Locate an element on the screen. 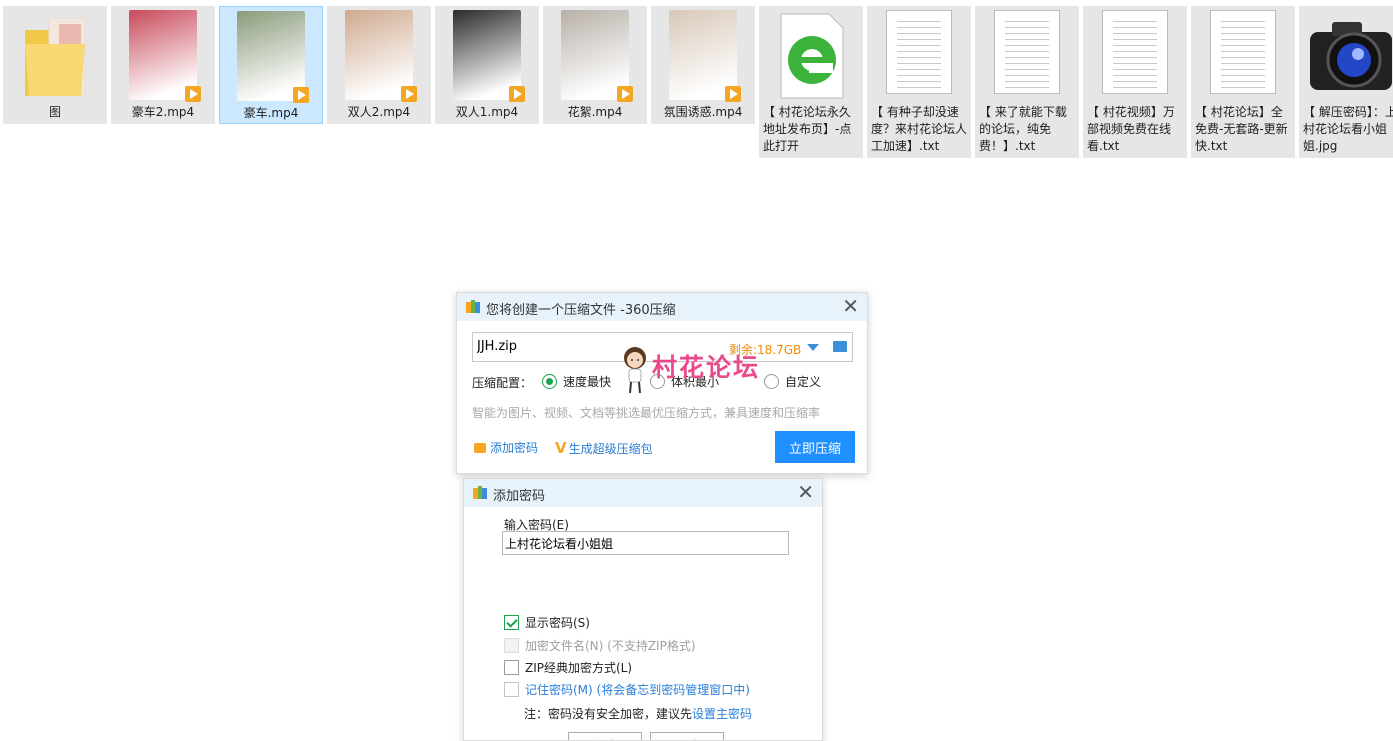  file-item: 豪车2.mp4 is located at coordinates (163, 65).